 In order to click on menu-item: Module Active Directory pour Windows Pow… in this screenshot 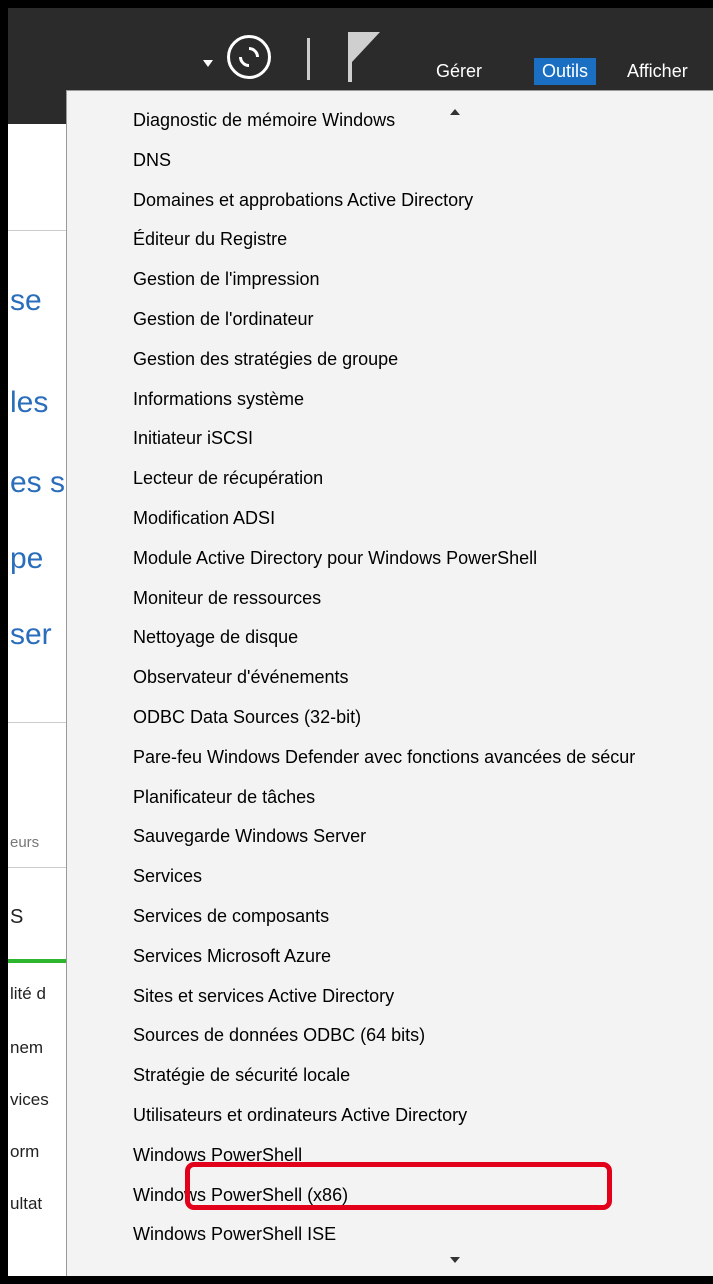, I will do `click(335, 558)`.